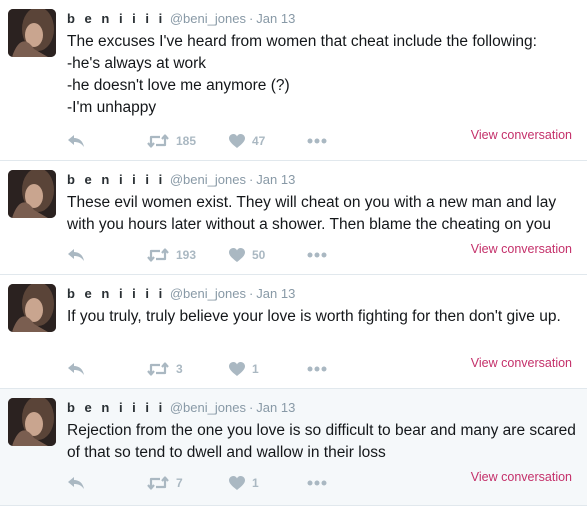 The width and height of the screenshot is (587, 506). What do you see at coordinates (179, 369) in the screenshot?
I see `retweet-count: 3` at bounding box center [179, 369].